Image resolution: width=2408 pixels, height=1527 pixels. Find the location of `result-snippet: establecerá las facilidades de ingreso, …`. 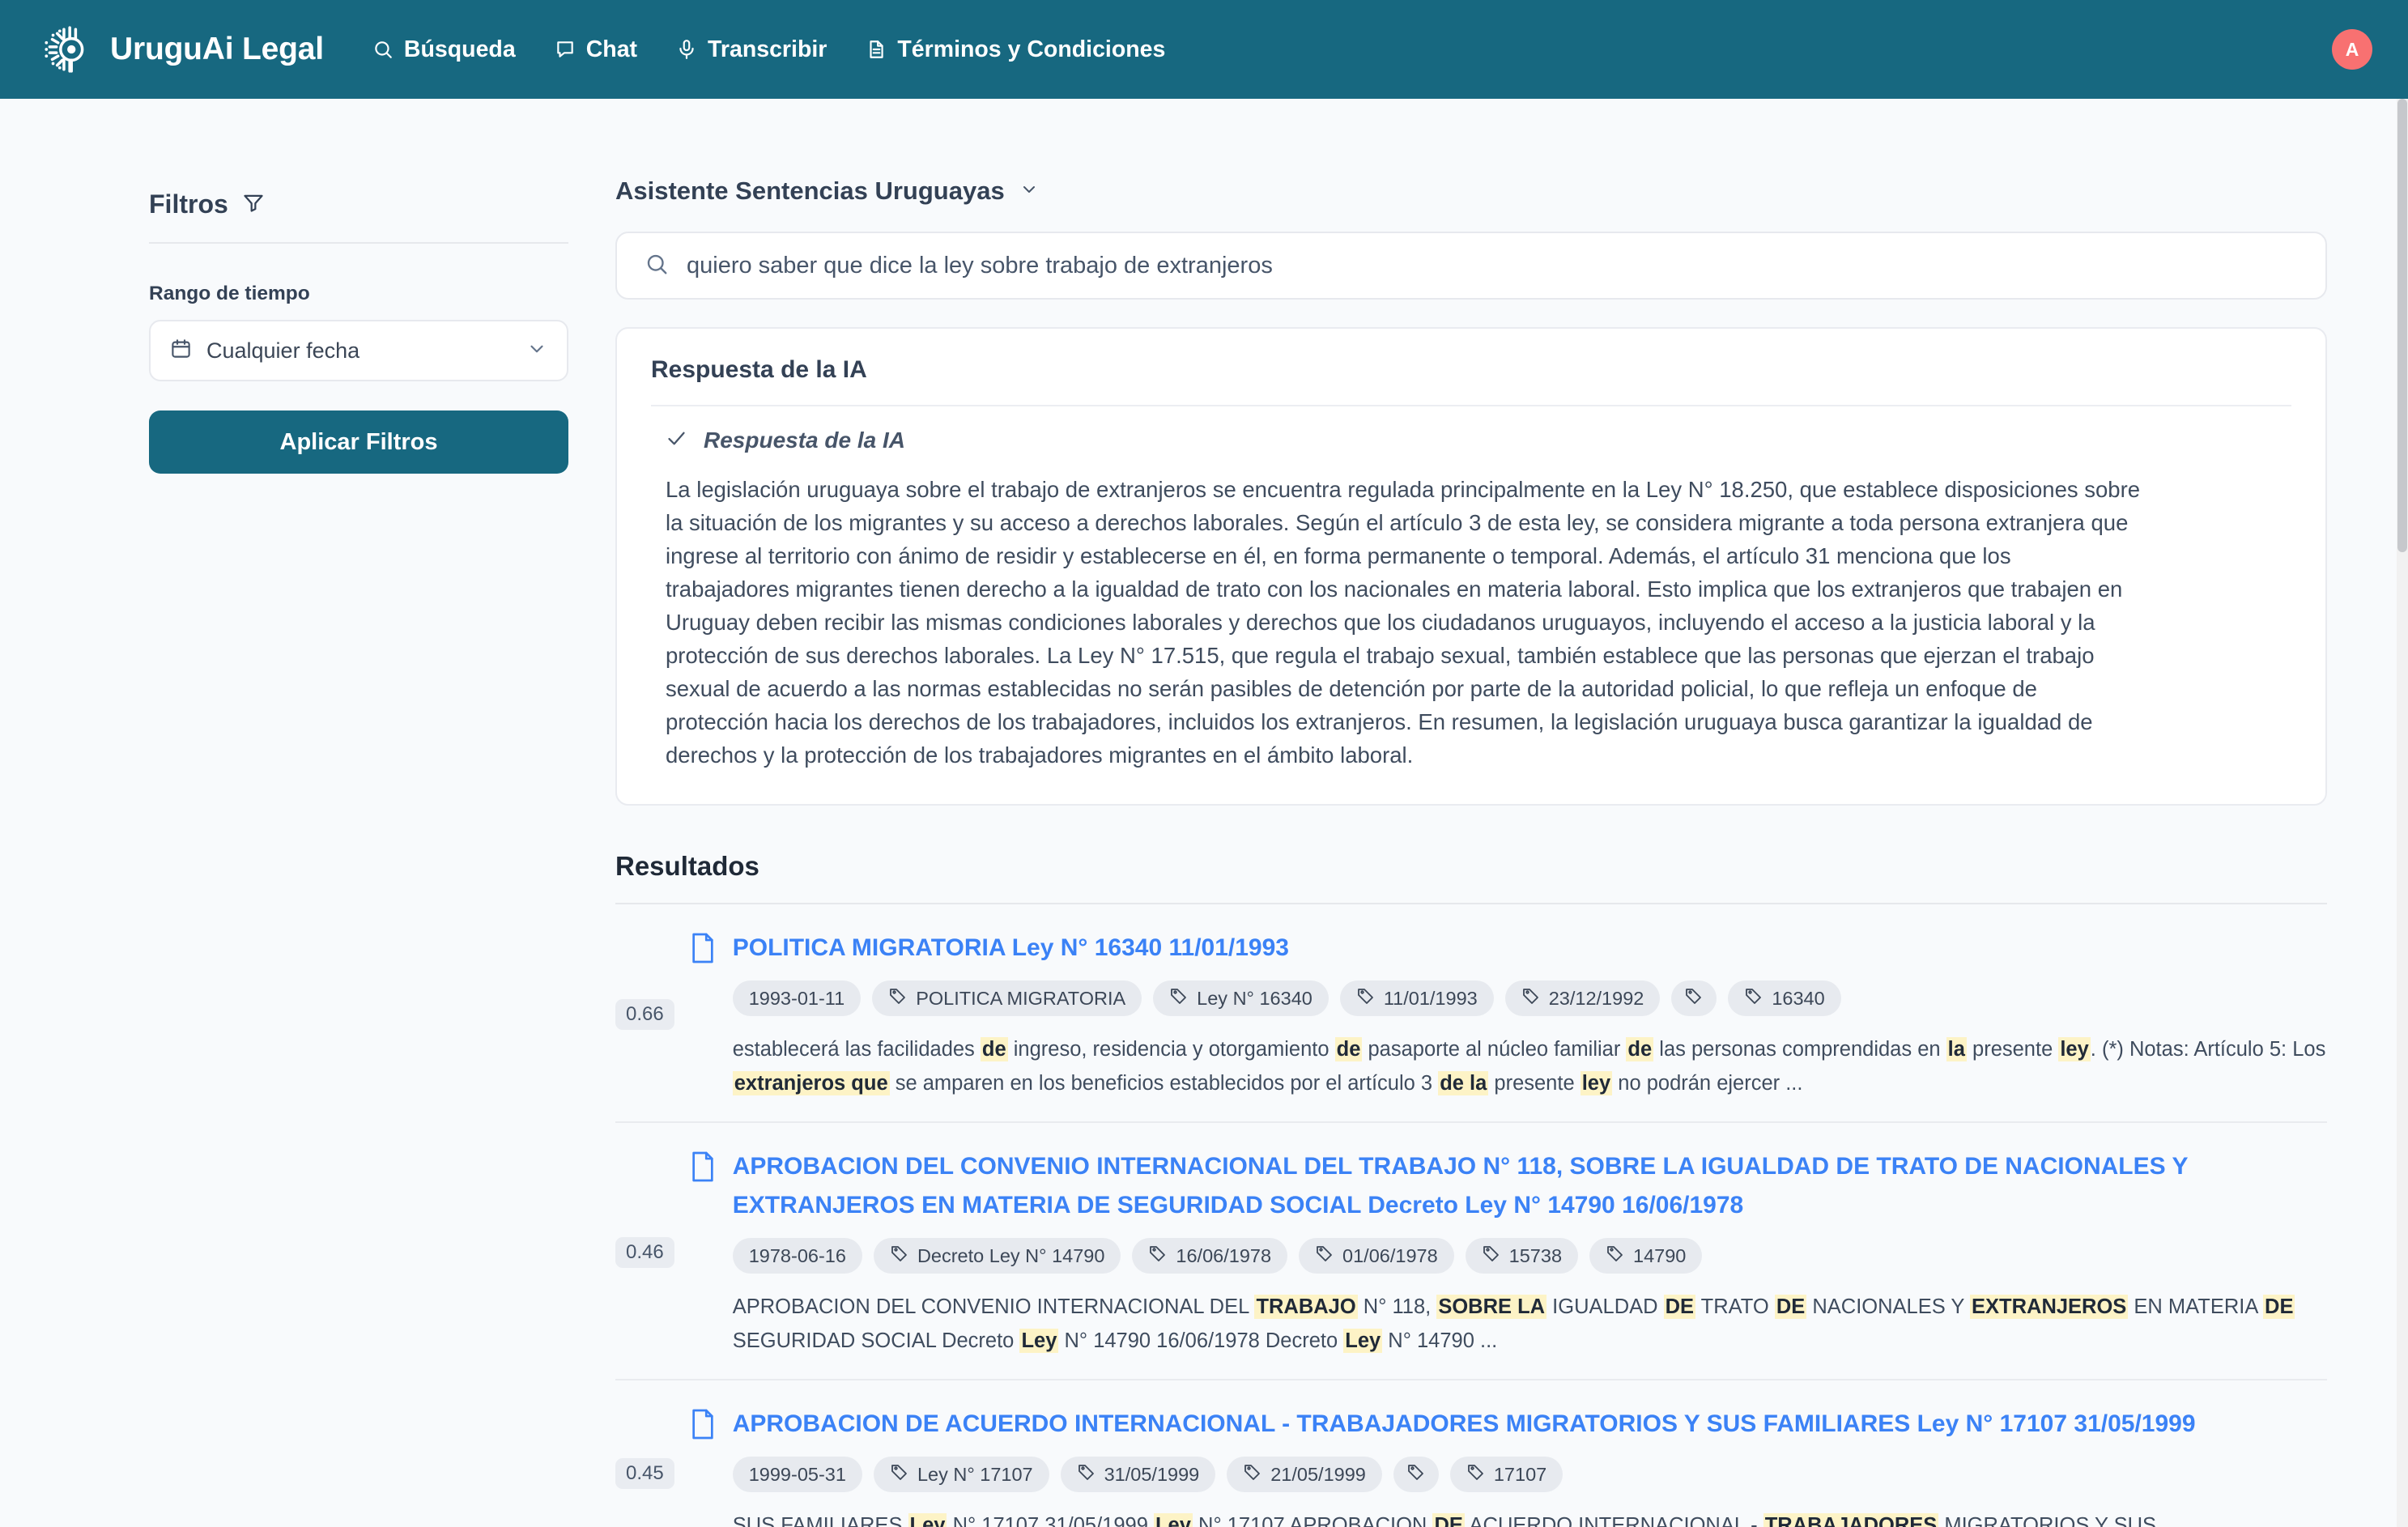

result-snippet: establecerá las facilidades de ingreso, … is located at coordinates (1529, 1066).